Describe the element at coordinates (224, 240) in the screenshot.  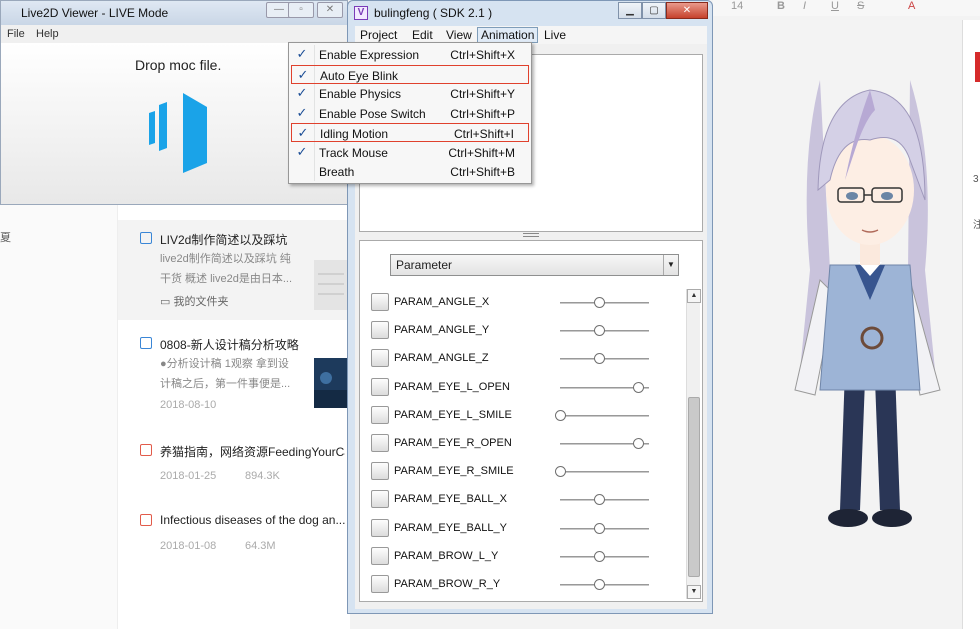
I see `doc-title: LIV2d制作简述以及踩坑` at that location.